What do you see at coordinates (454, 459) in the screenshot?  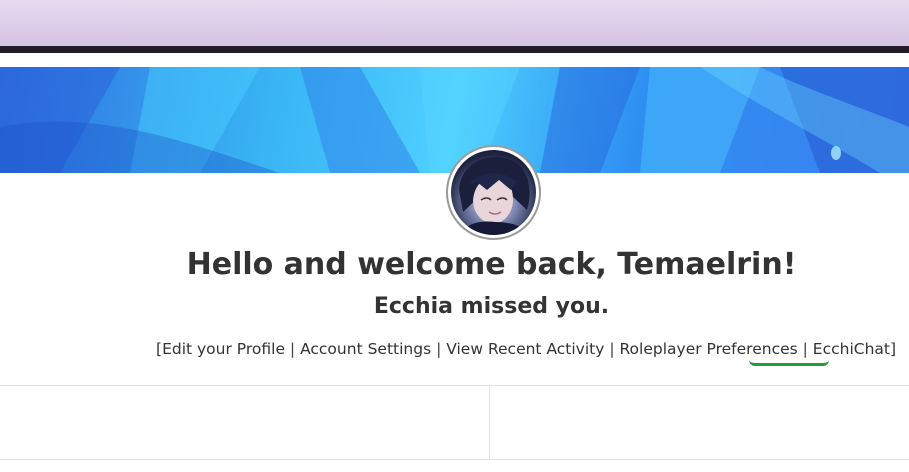 I see `section-divider-bottom` at bounding box center [454, 459].